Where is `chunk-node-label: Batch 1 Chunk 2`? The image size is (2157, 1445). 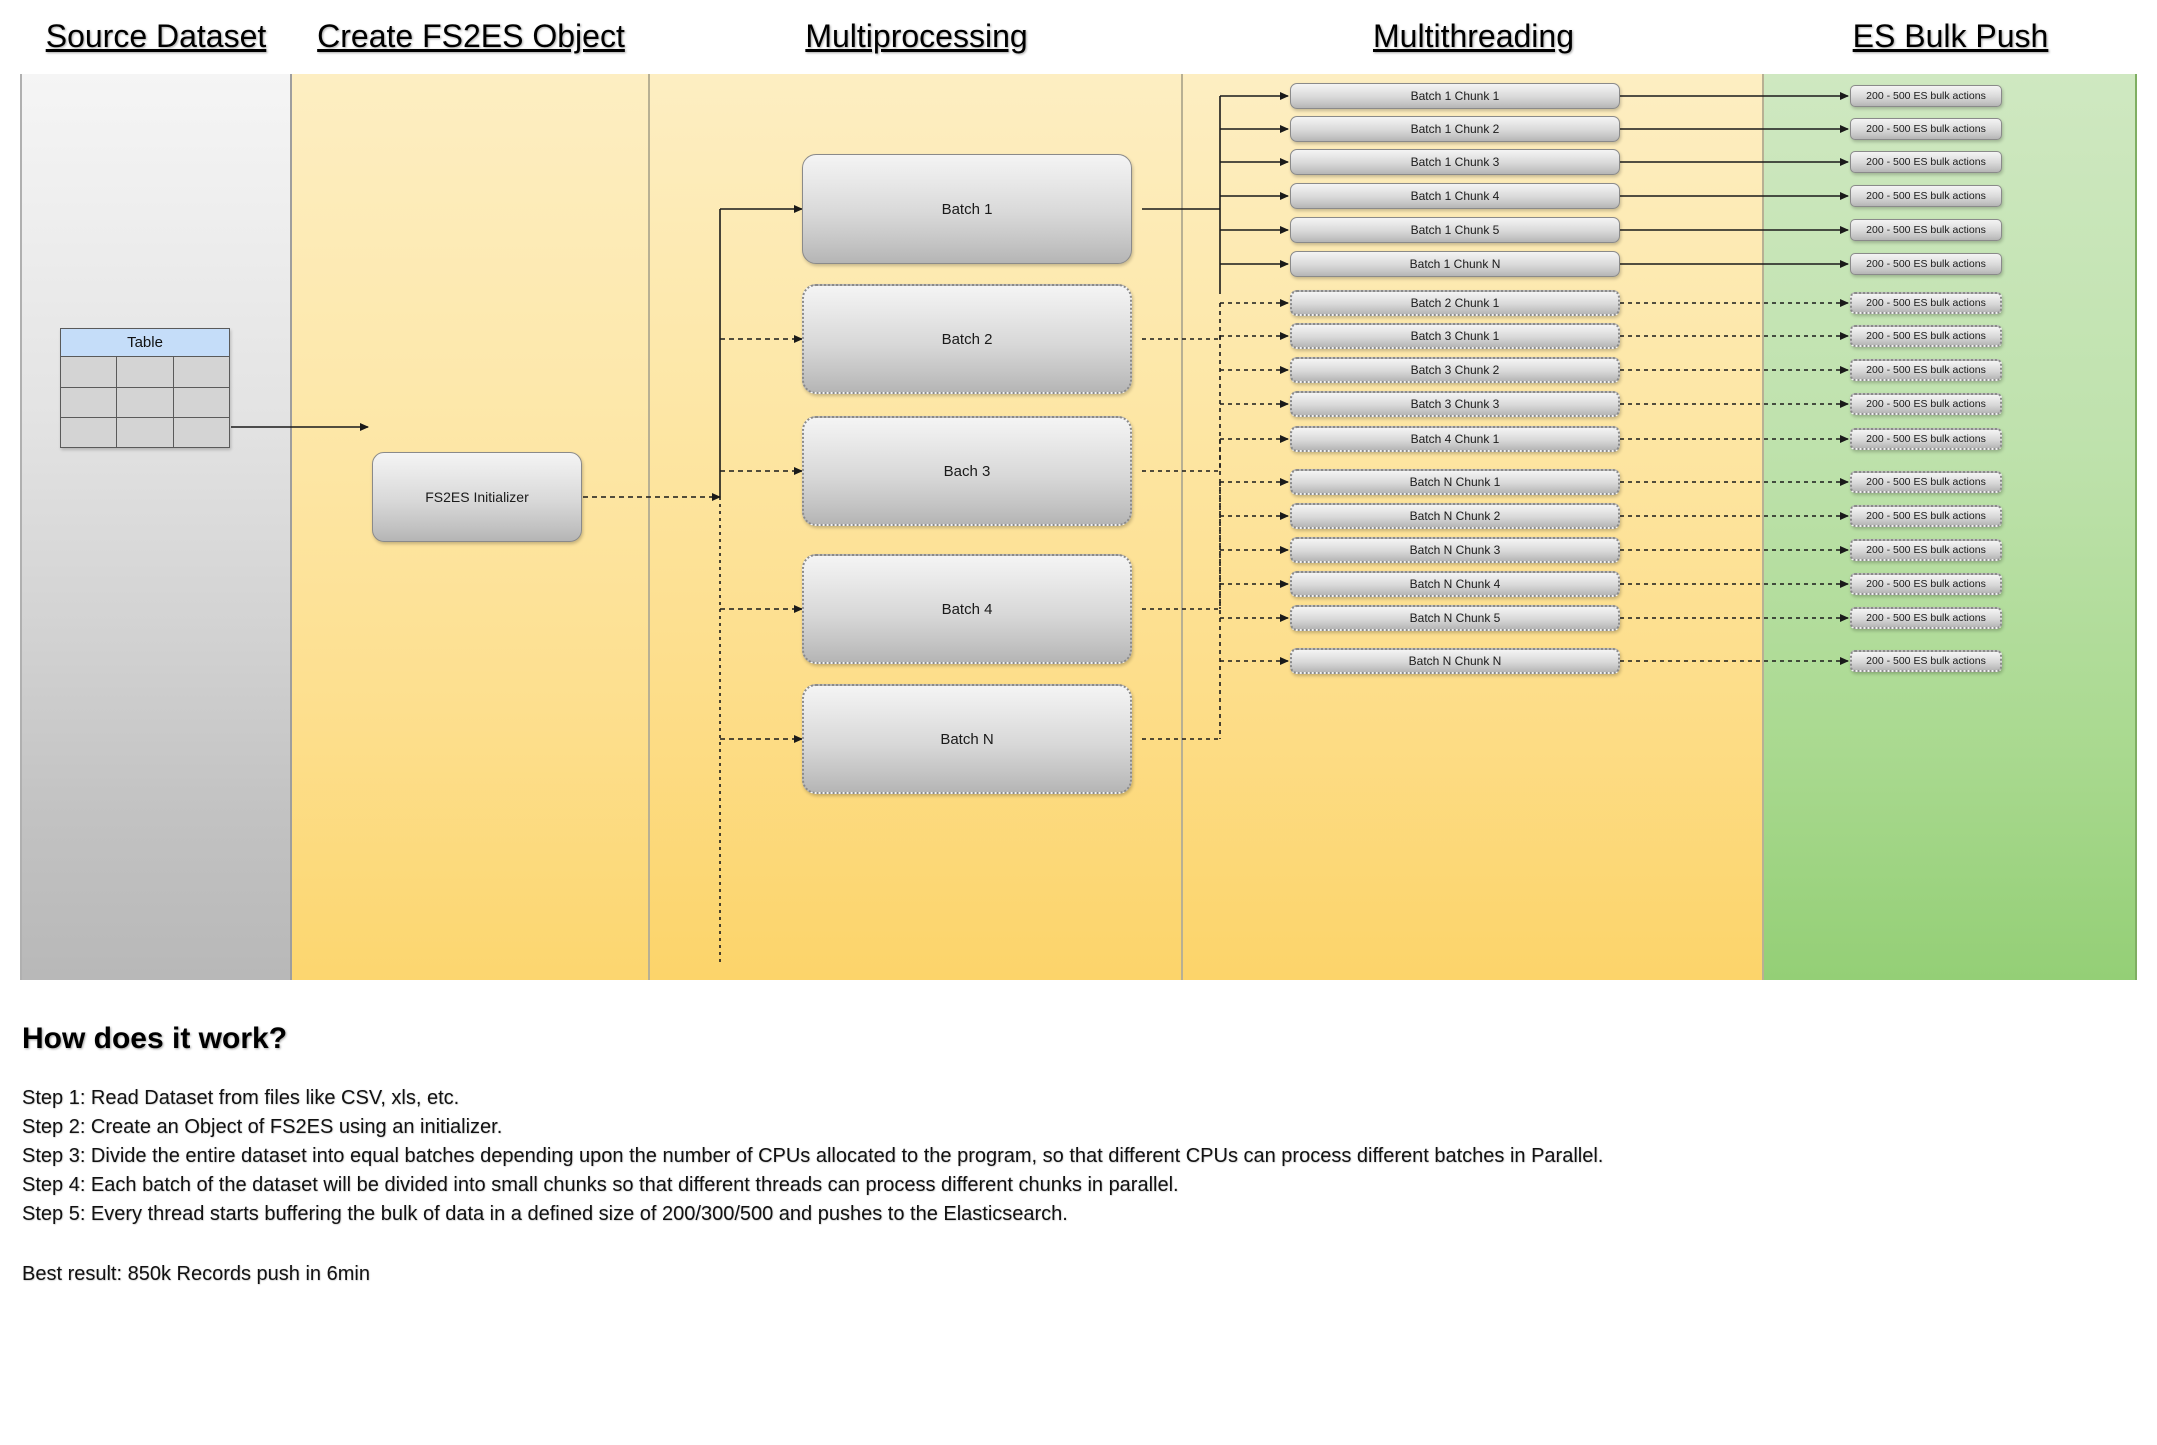 chunk-node-label: Batch 1 Chunk 2 is located at coordinates (1455, 129).